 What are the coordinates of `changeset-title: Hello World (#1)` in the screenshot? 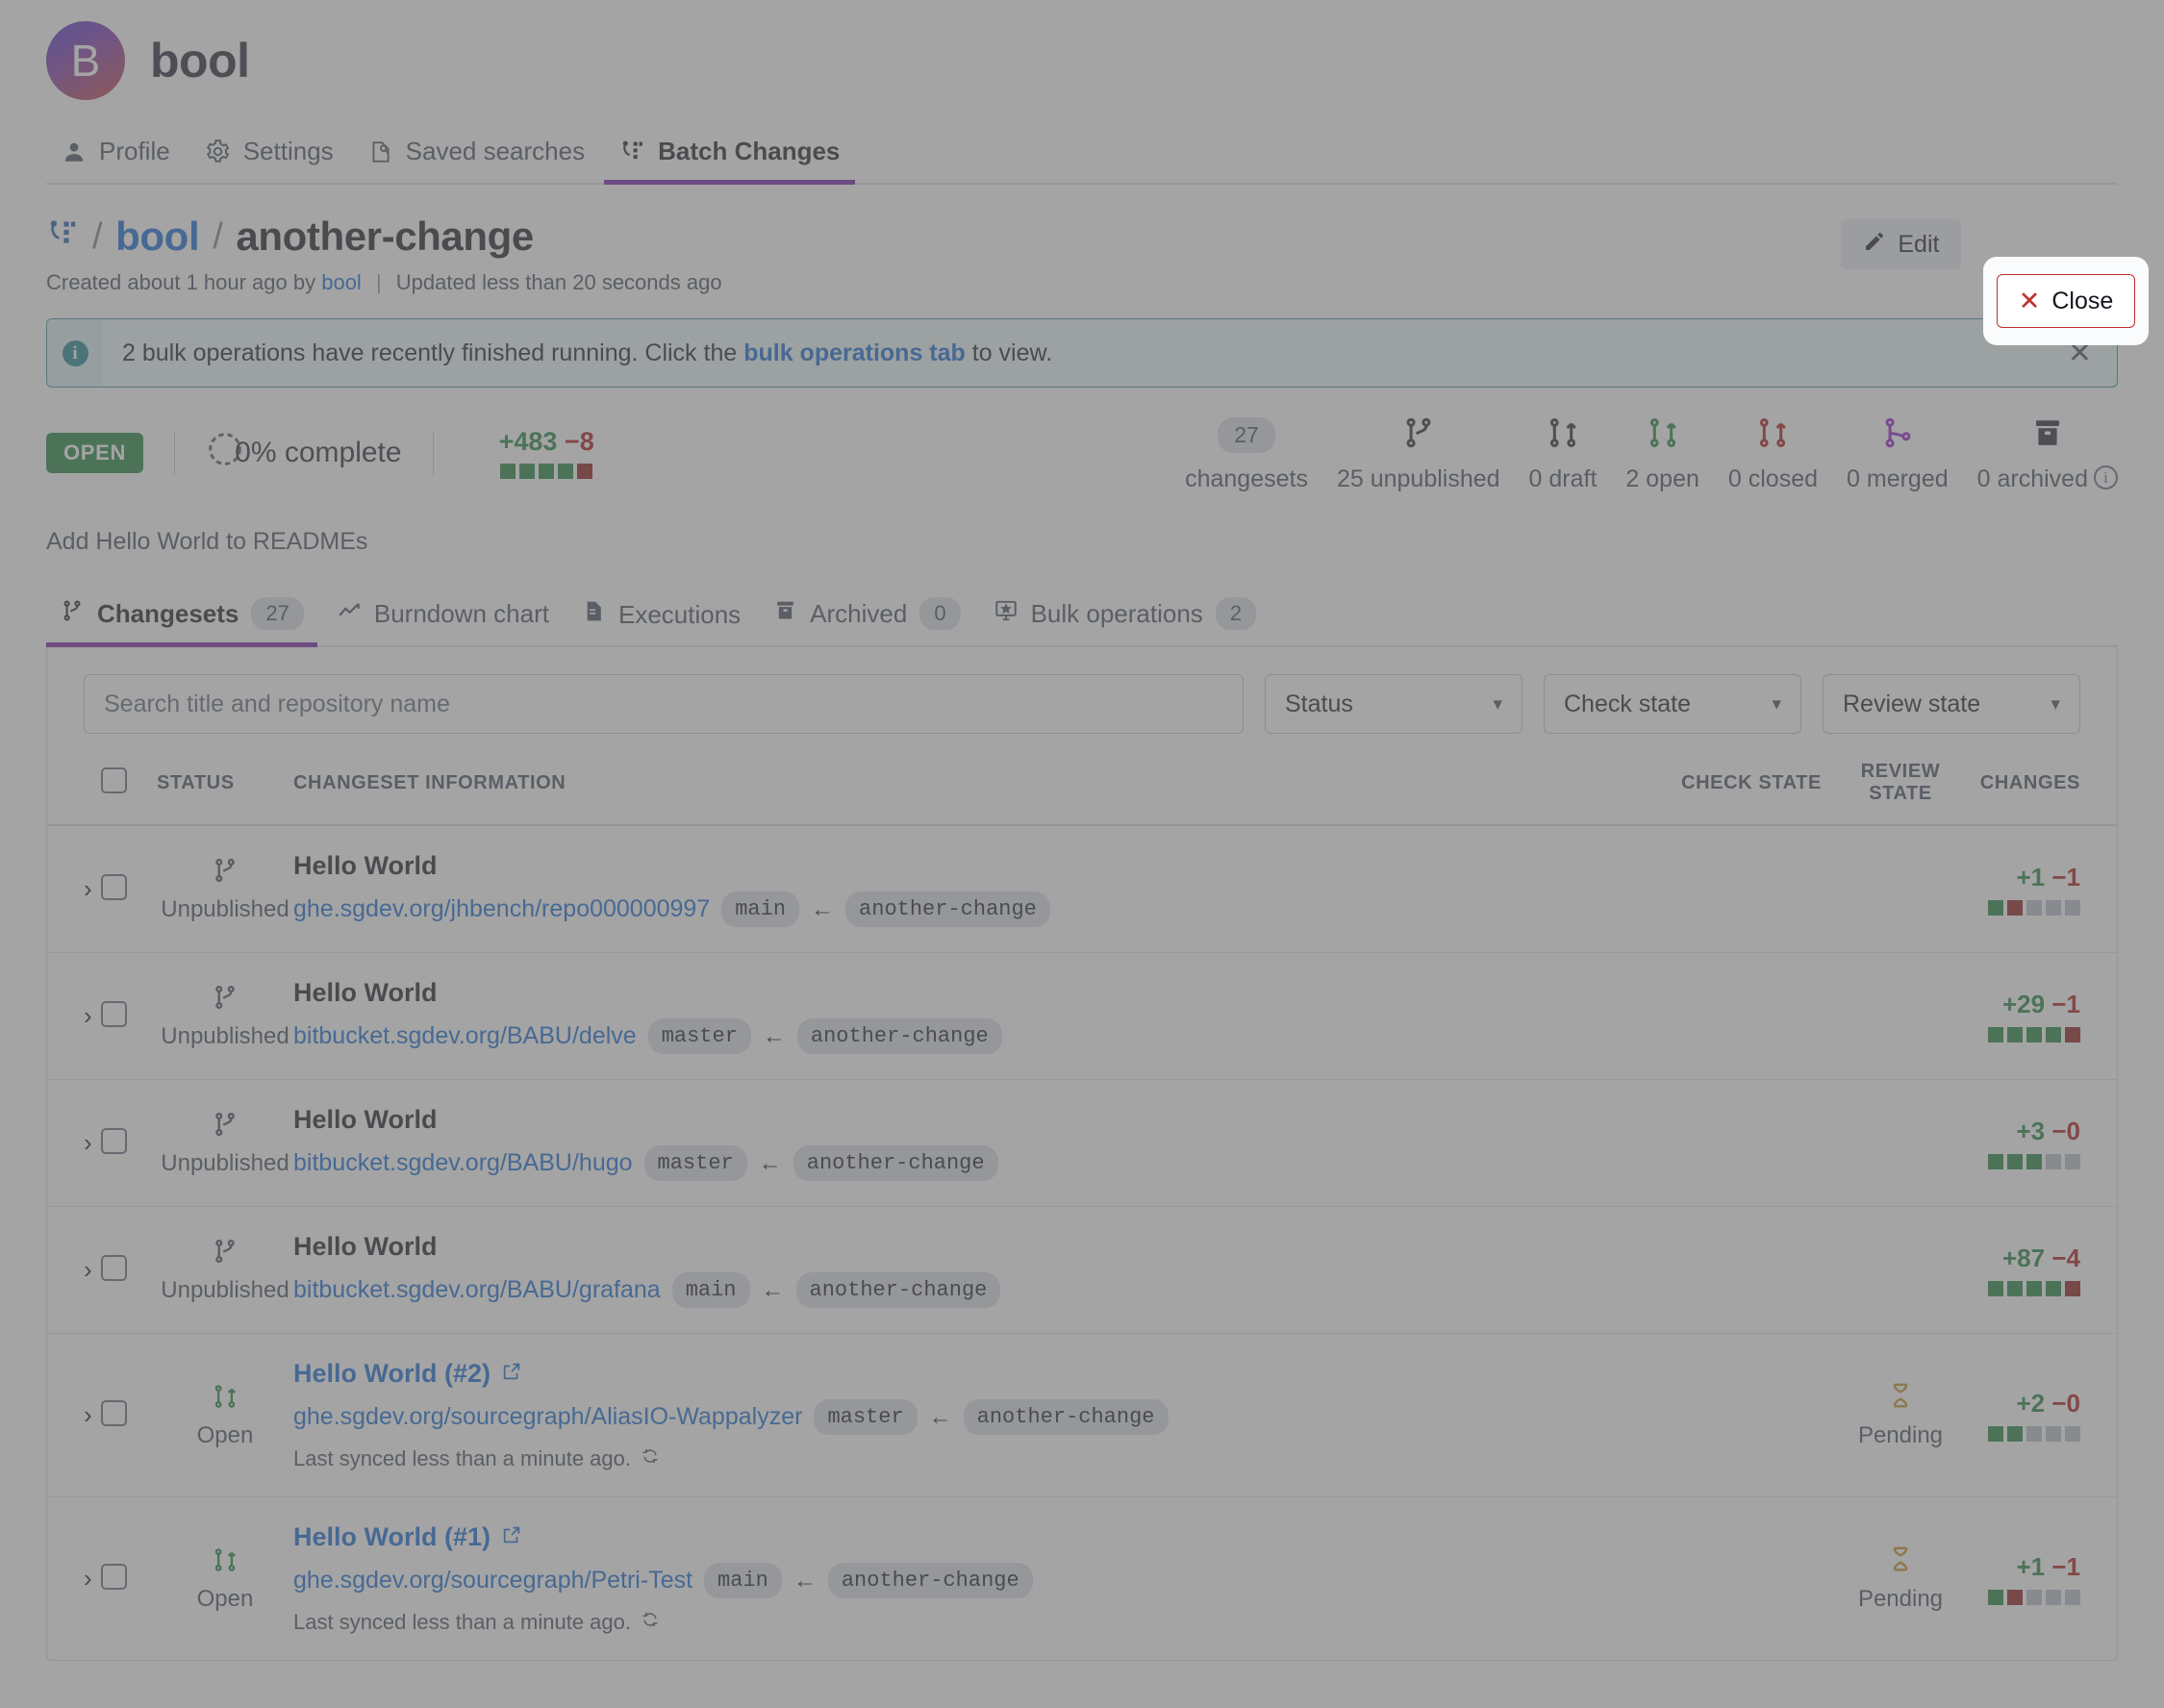 It's located at (407, 1537).